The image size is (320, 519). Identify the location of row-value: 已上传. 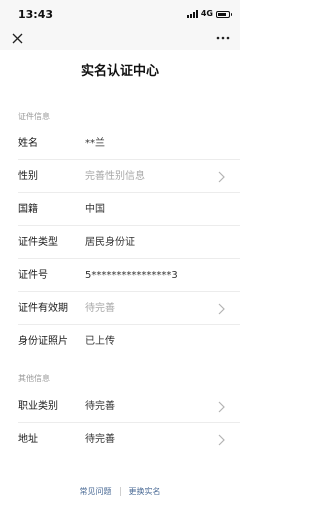
(100, 341).